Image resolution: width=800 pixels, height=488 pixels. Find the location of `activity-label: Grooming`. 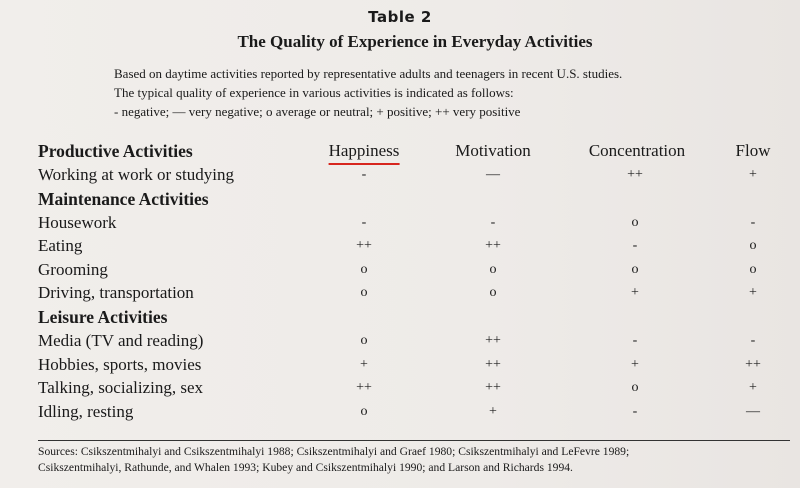

activity-label: Grooming is located at coordinates (73, 269).